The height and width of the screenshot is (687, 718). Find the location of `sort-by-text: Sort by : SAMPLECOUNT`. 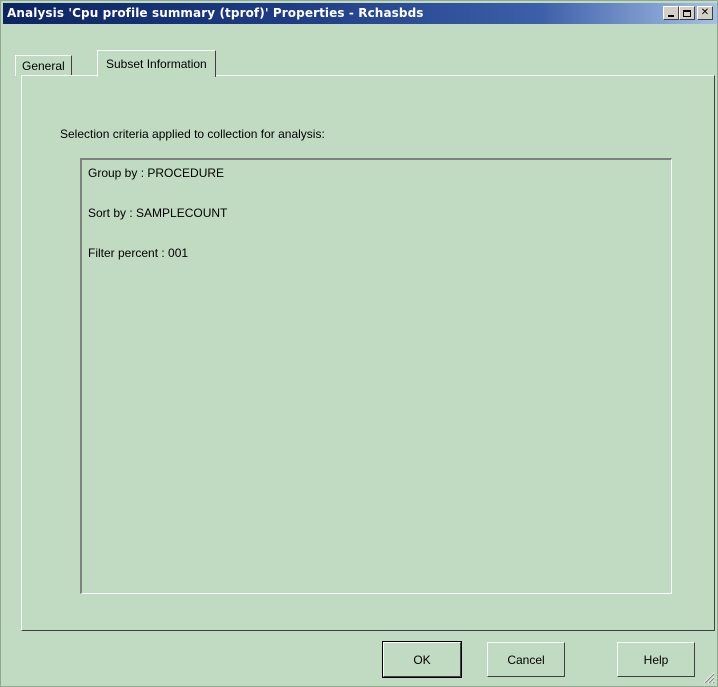

sort-by-text: Sort by : SAMPLECOUNT is located at coordinates (158, 213).